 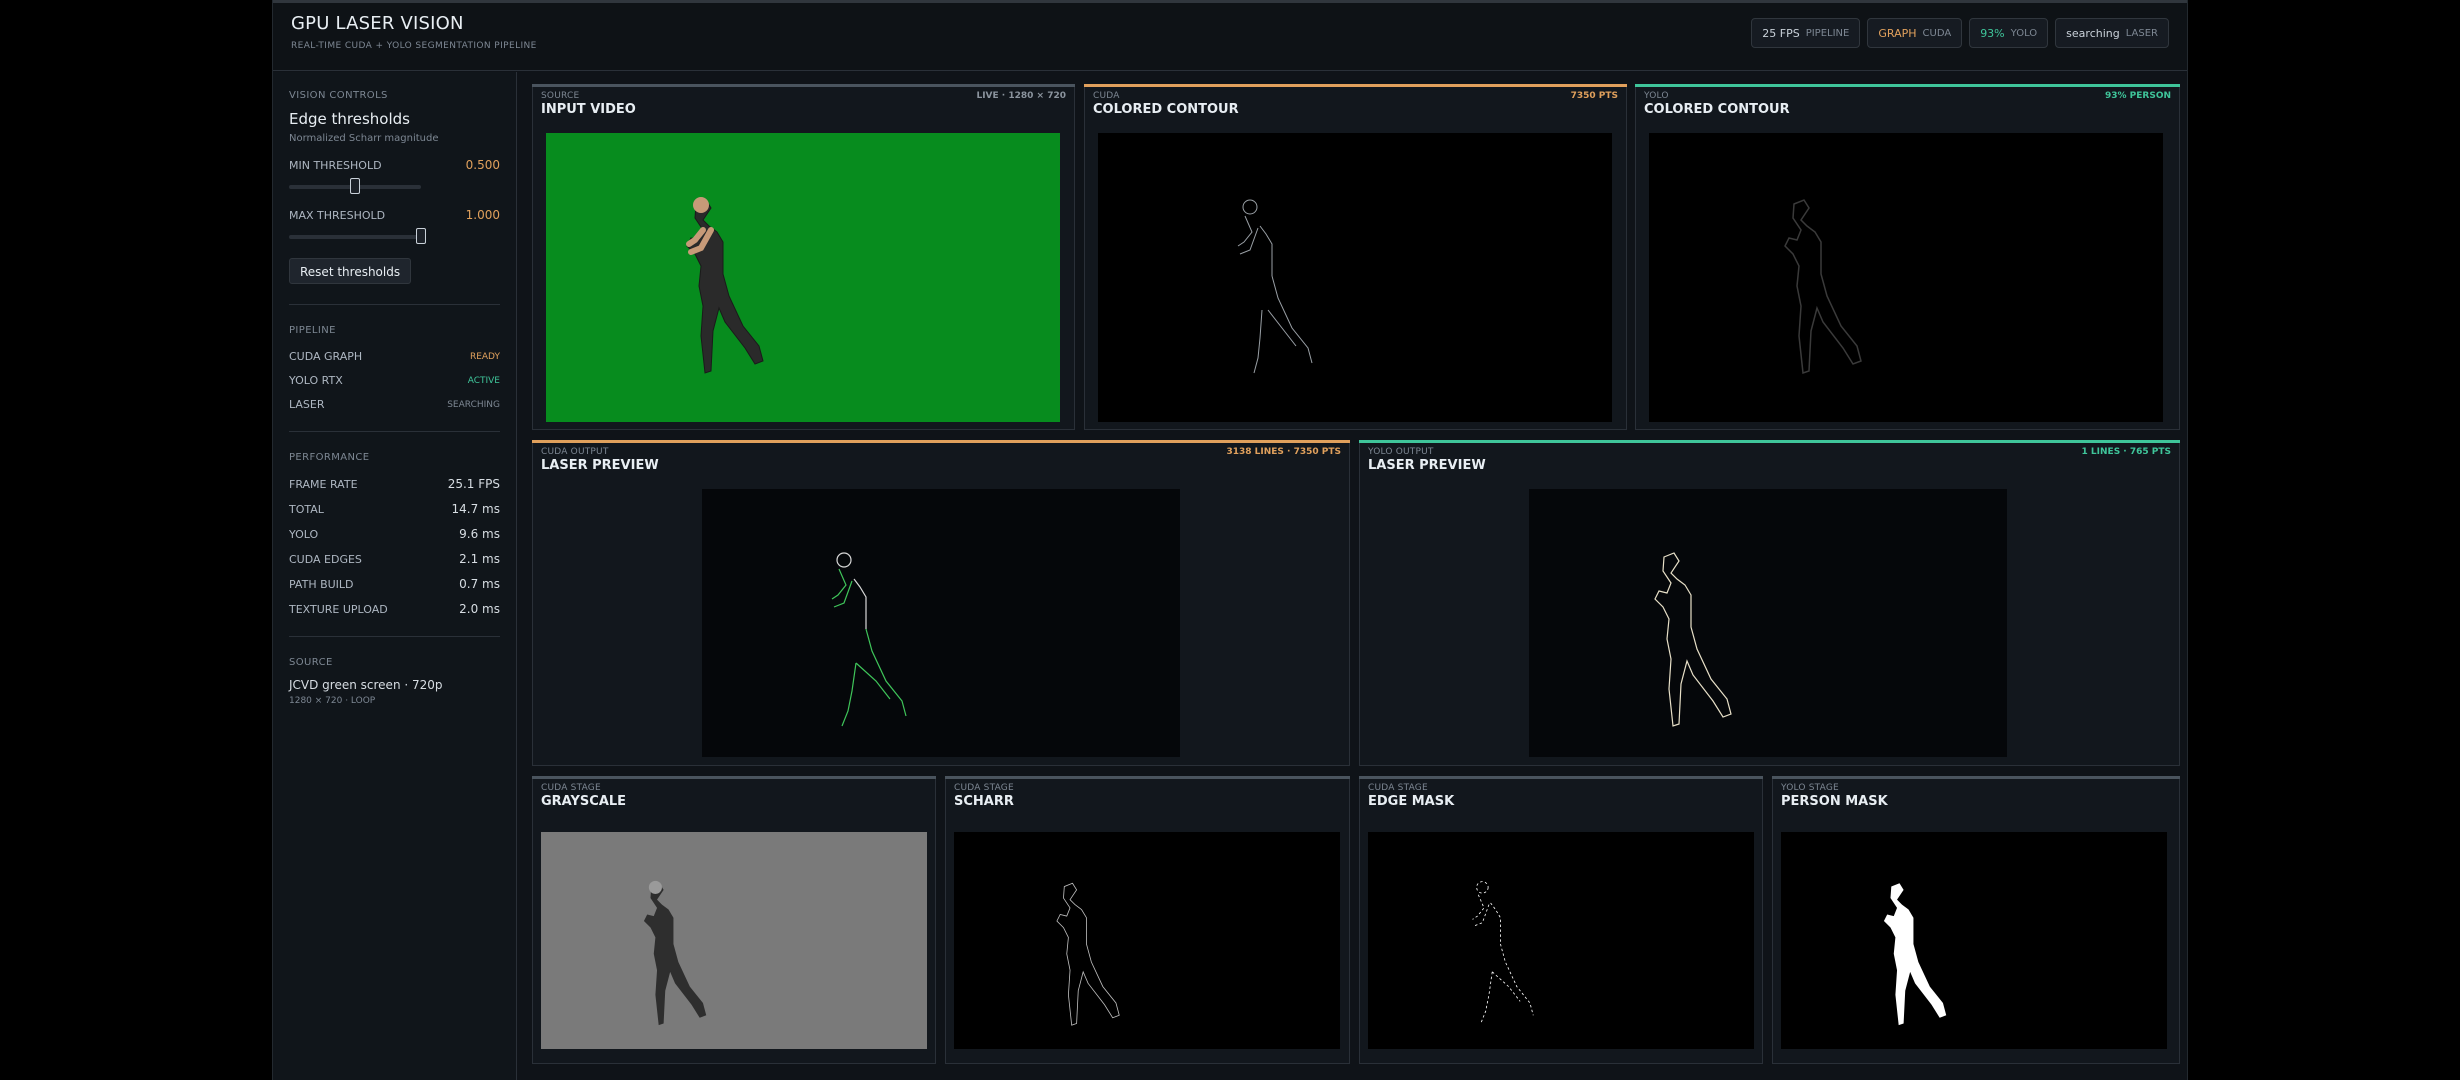 What do you see at coordinates (337, 215) in the screenshot?
I see `max-threshold-label: MAX THRESHOLD` at bounding box center [337, 215].